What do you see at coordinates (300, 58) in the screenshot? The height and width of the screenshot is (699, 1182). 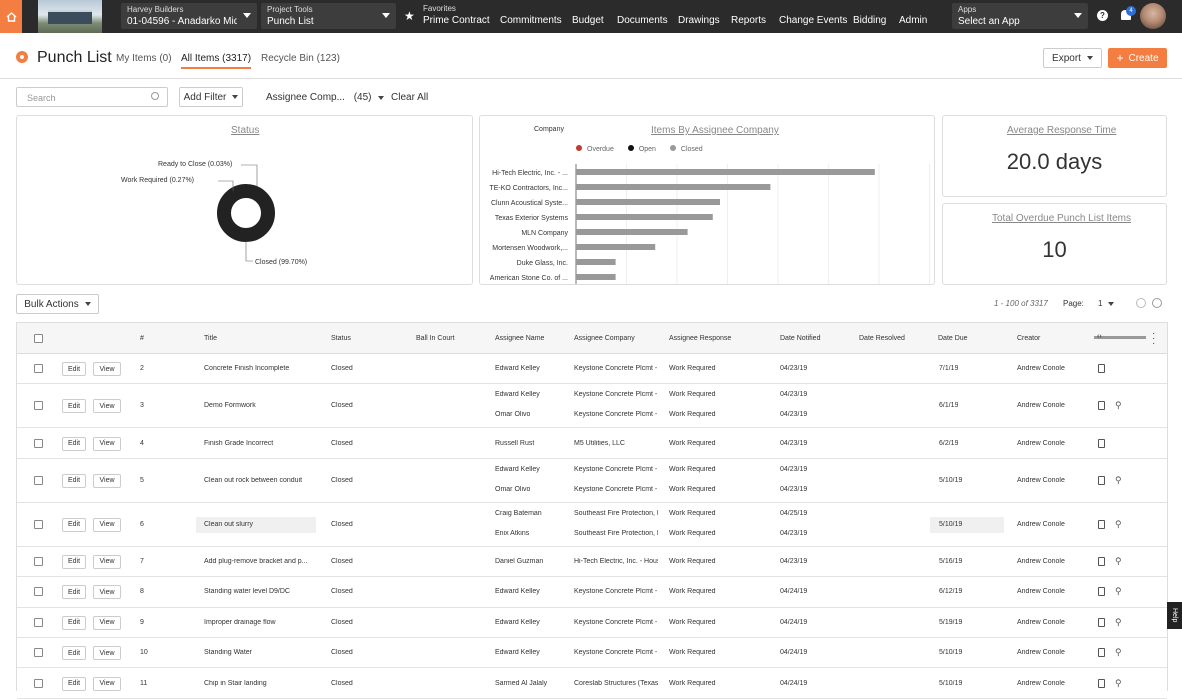 I see `tab-recycle-bin: Recycle Bin (123)` at bounding box center [300, 58].